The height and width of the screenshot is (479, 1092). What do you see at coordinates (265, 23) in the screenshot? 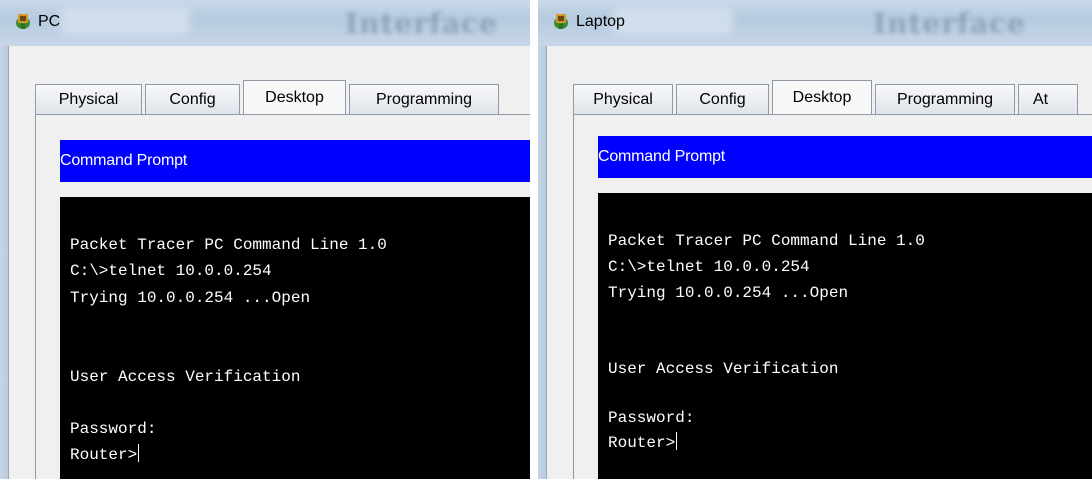
I see `pc-title-bar: Interface PC` at bounding box center [265, 23].